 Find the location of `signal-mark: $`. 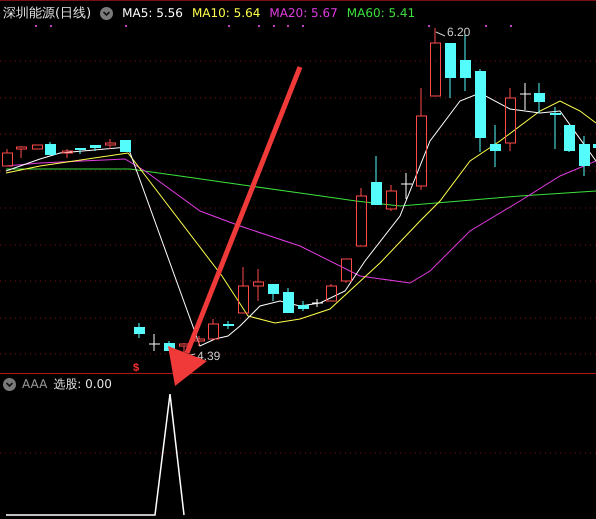

signal-mark: $ is located at coordinates (136, 367).